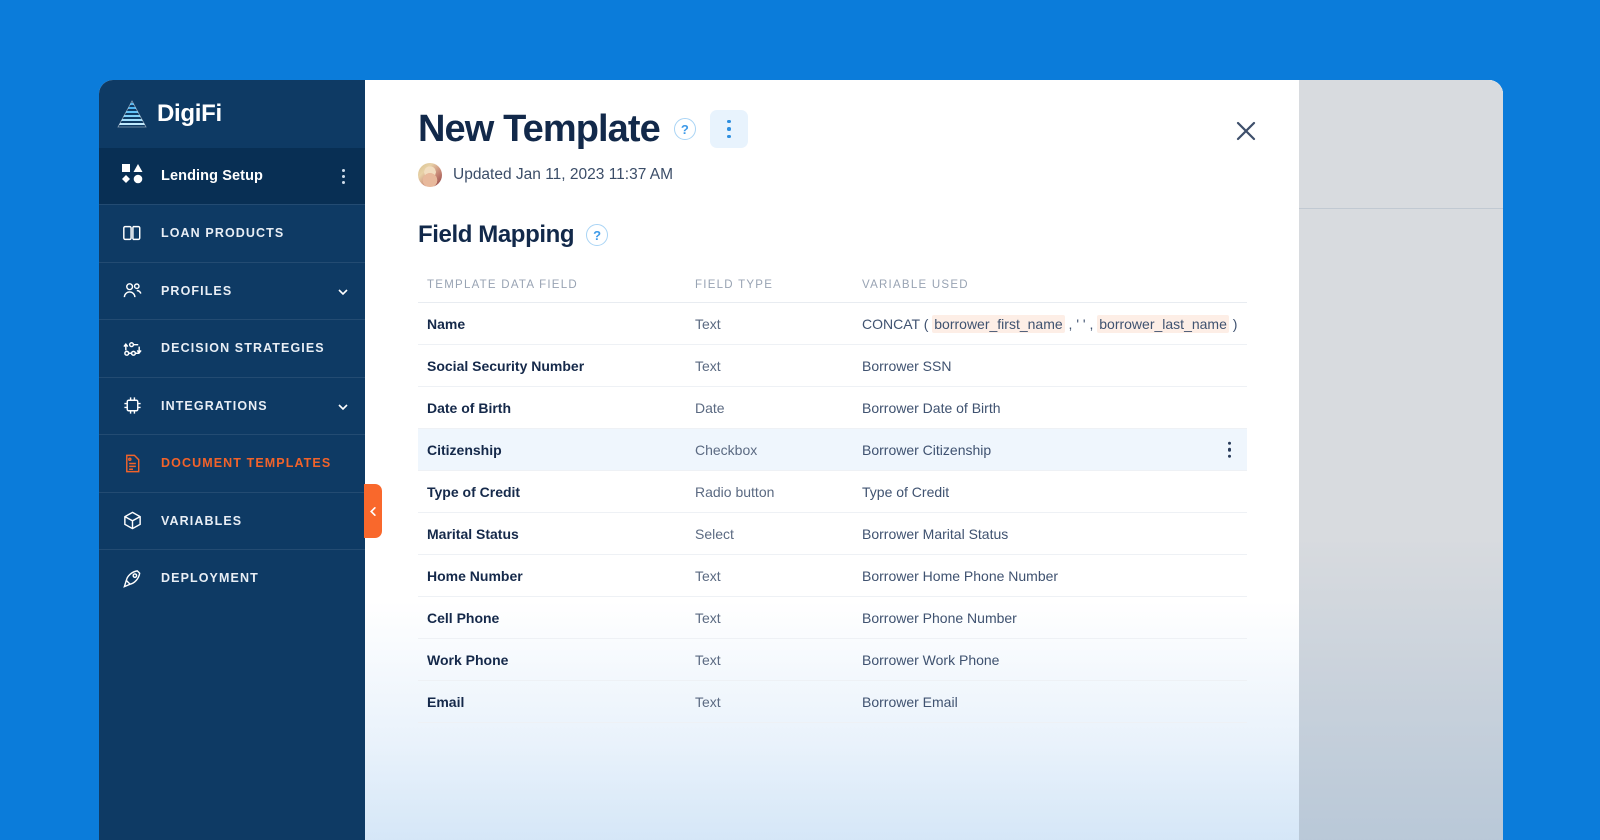 This screenshot has height=840, width=1600. What do you see at coordinates (132, 406) in the screenshot?
I see `chip-icon` at bounding box center [132, 406].